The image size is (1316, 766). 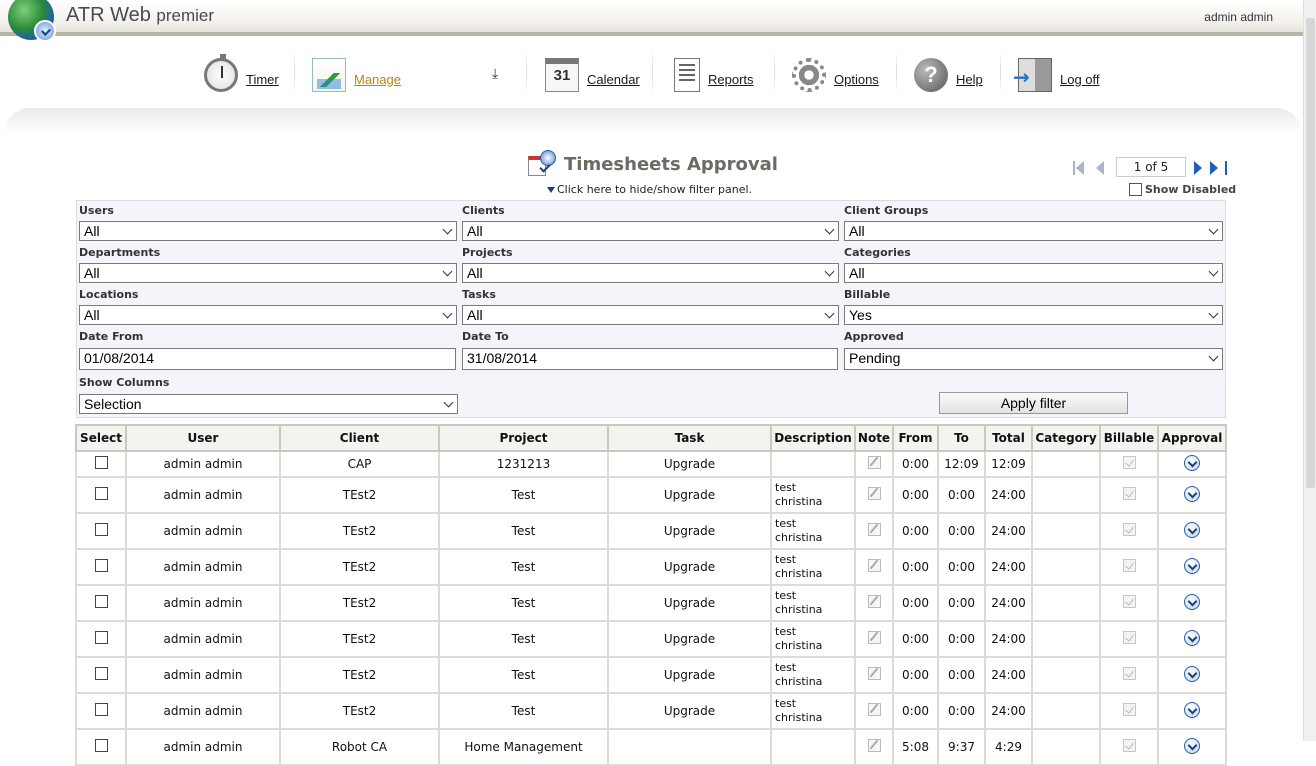 I want to click on nav-logoff: Log off, so click(x=1056, y=75).